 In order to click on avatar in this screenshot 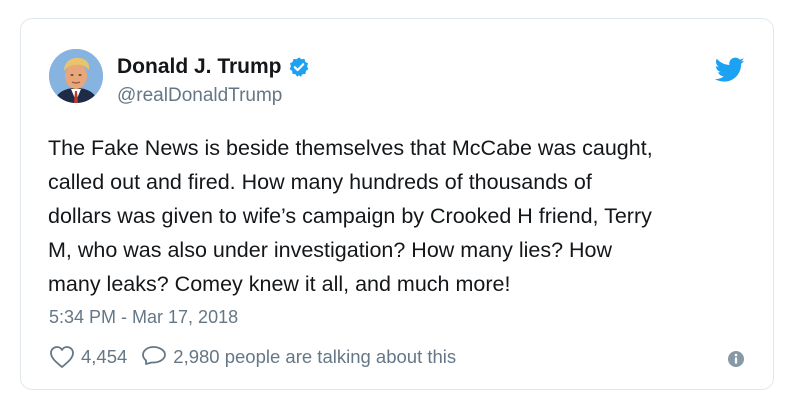, I will do `click(76, 76)`.